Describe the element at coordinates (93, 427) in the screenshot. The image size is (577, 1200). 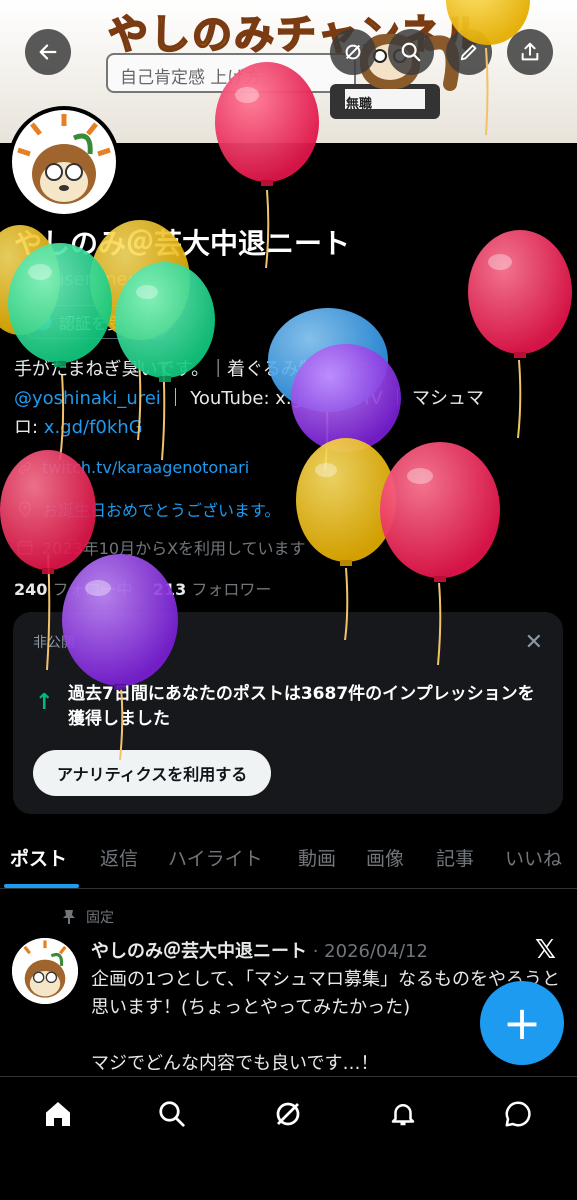
I see `bio-marshmallow-link: x.gd/f0khG` at that location.